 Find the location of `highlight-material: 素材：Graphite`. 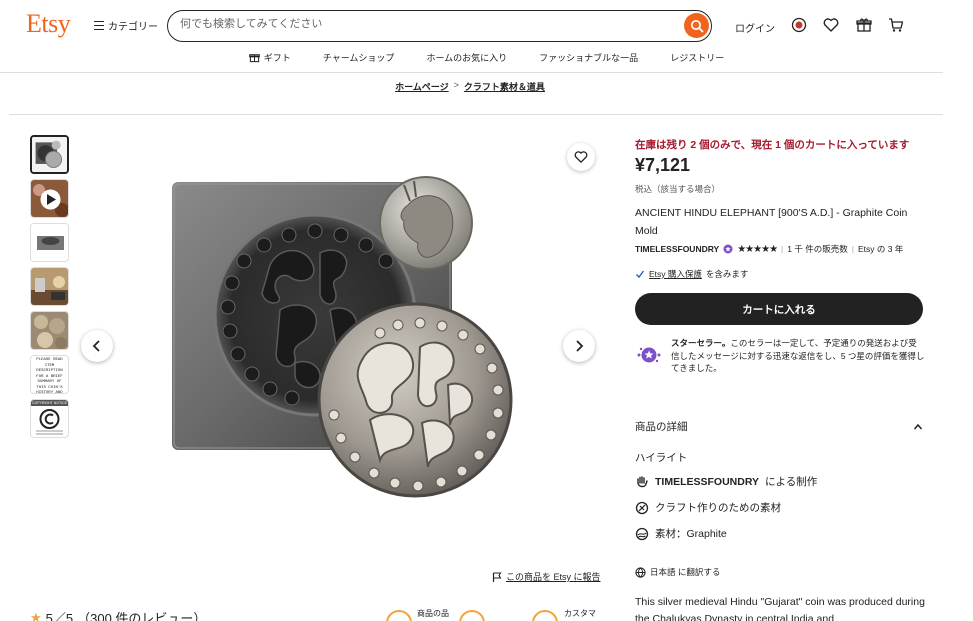

highlight-material: 素材：Graphite is located at coordinates (681, 533).